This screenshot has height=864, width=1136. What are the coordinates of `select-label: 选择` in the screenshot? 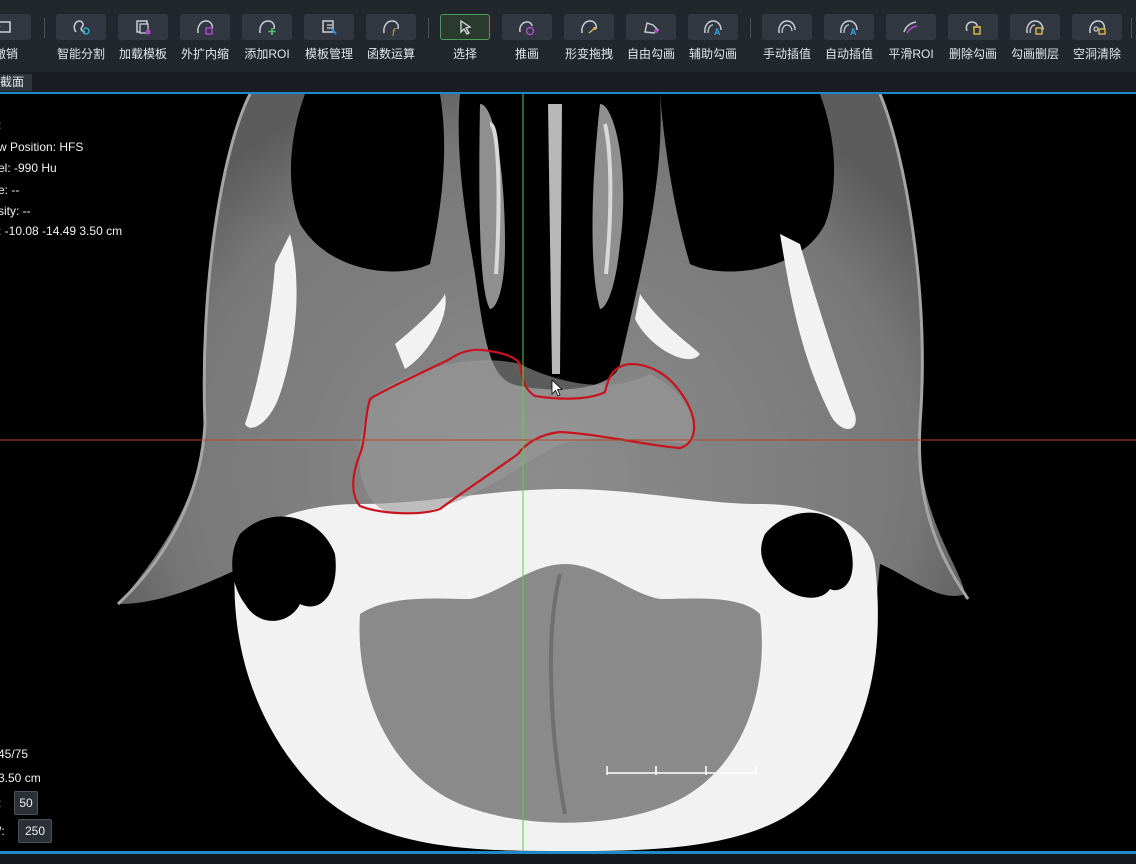 It's located at (464, 54).